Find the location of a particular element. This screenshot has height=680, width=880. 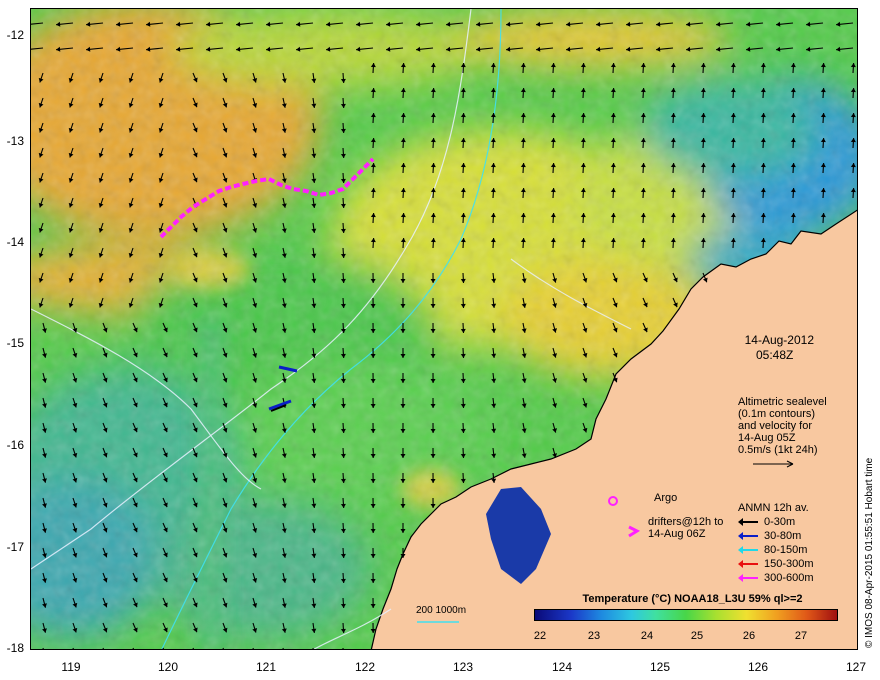

lat-tick: -16 is located at coordinates (15, 445).